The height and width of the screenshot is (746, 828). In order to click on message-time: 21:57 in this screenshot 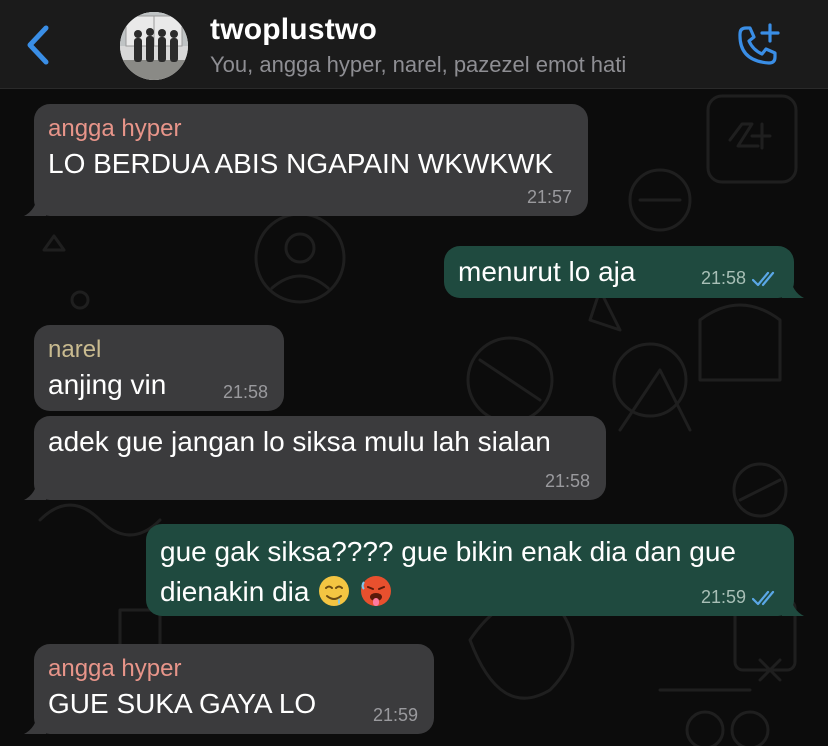, I will do `click(549, 197)`.